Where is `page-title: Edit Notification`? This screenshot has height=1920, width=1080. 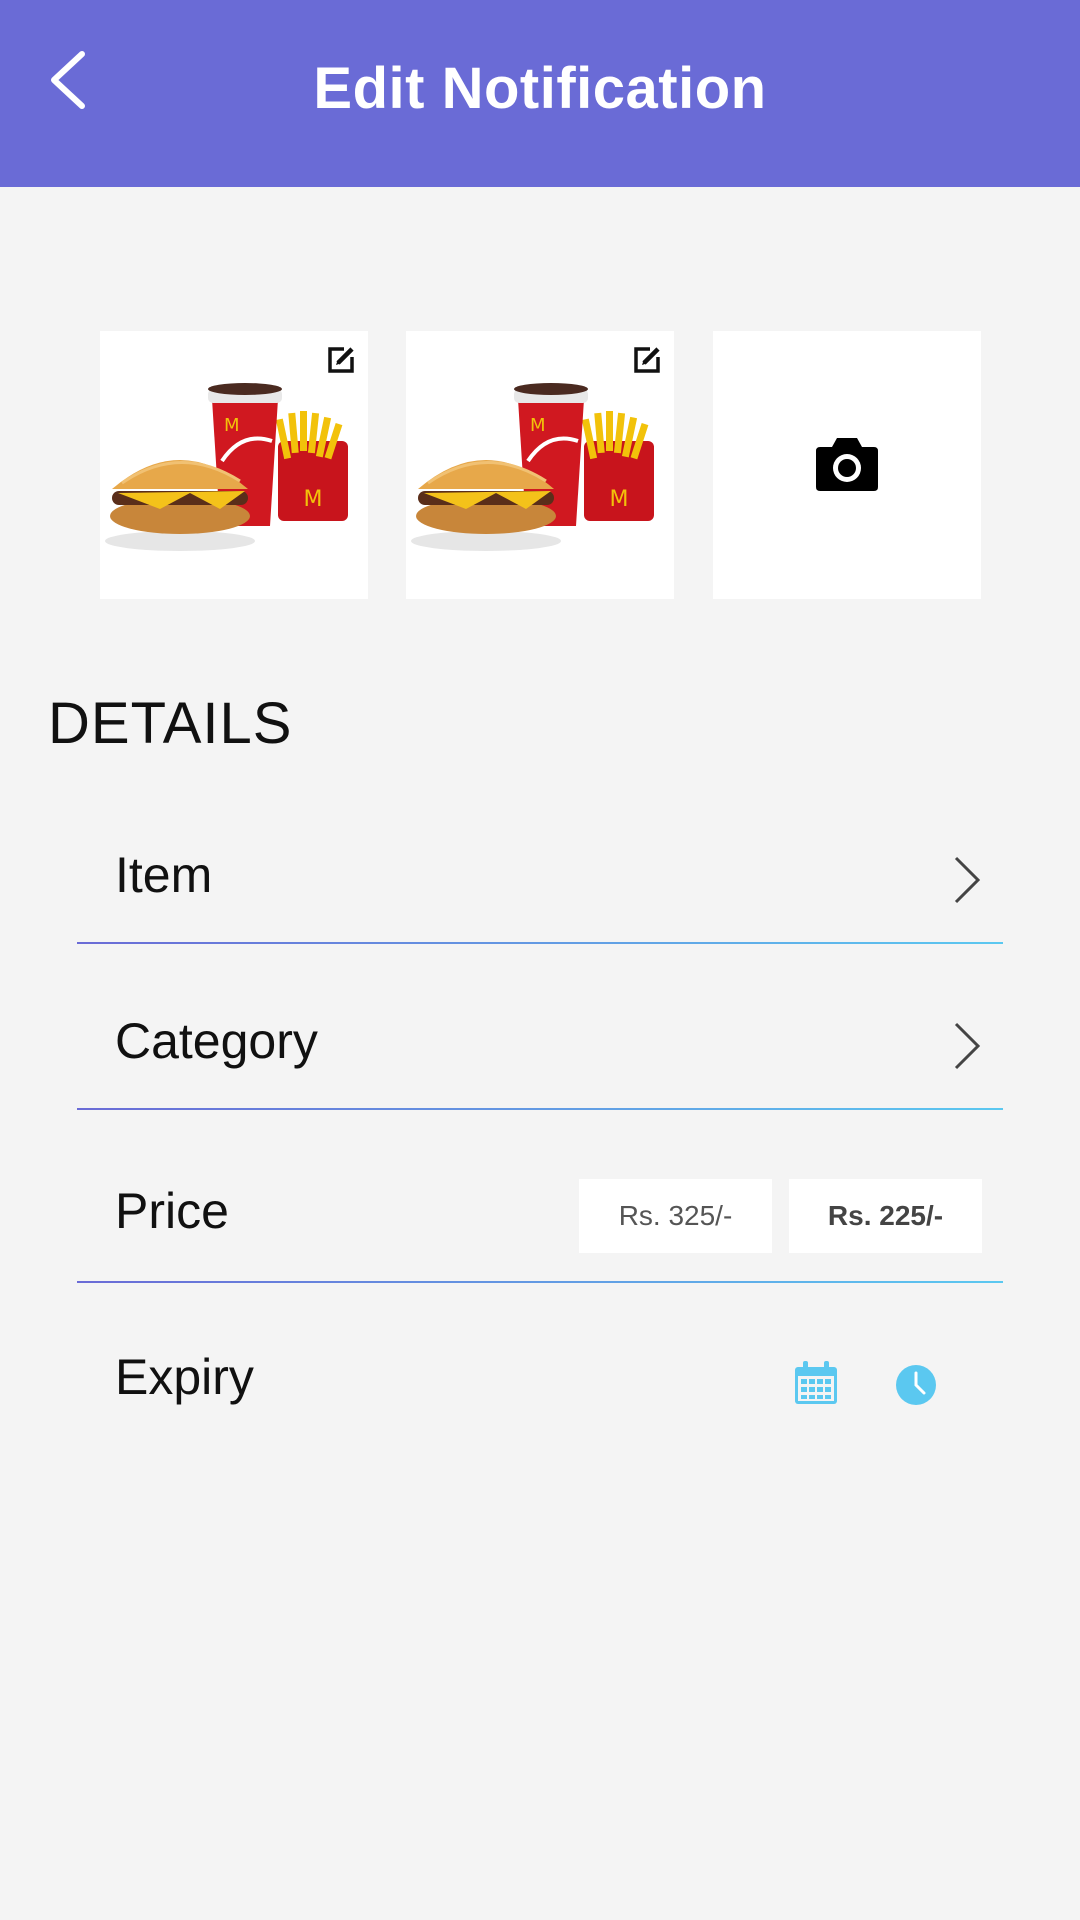
page-title: Edit Notification is located at coordinates (540, 88).